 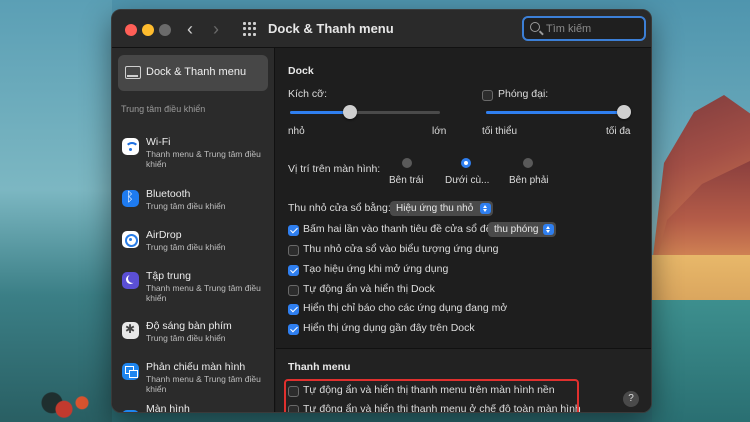 I want to click on search-field, so click(x=584, y=28).